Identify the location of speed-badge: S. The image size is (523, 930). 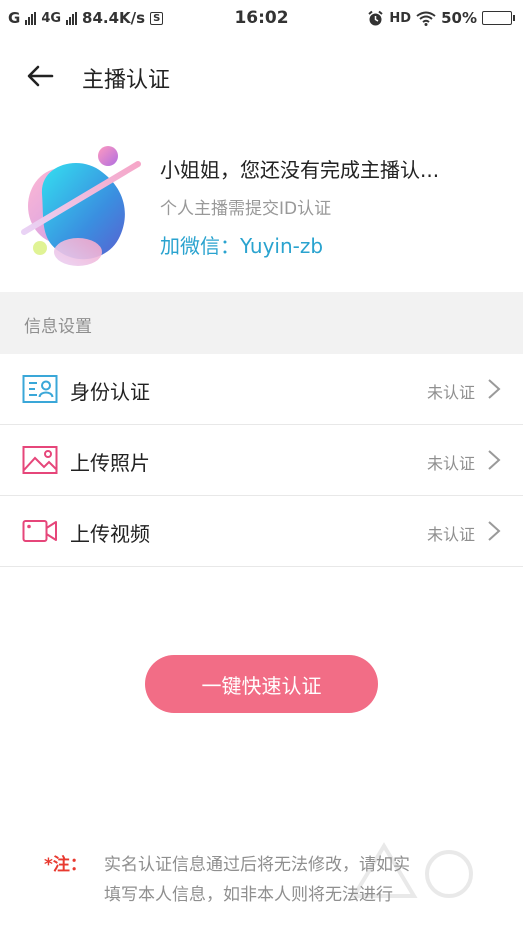
(157, 18).